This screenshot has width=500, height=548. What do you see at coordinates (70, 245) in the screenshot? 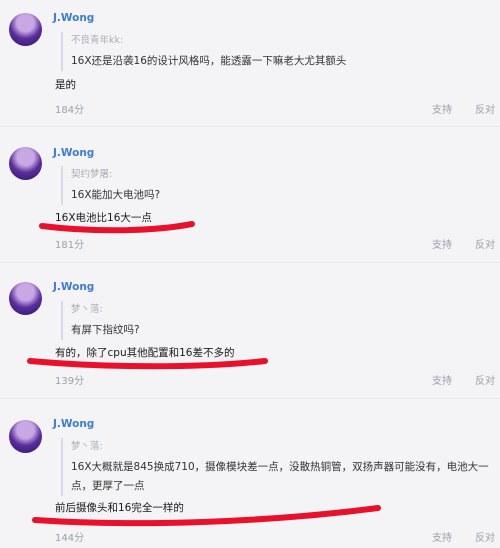
I see `score: 181分` at bounding box center [70, 245].